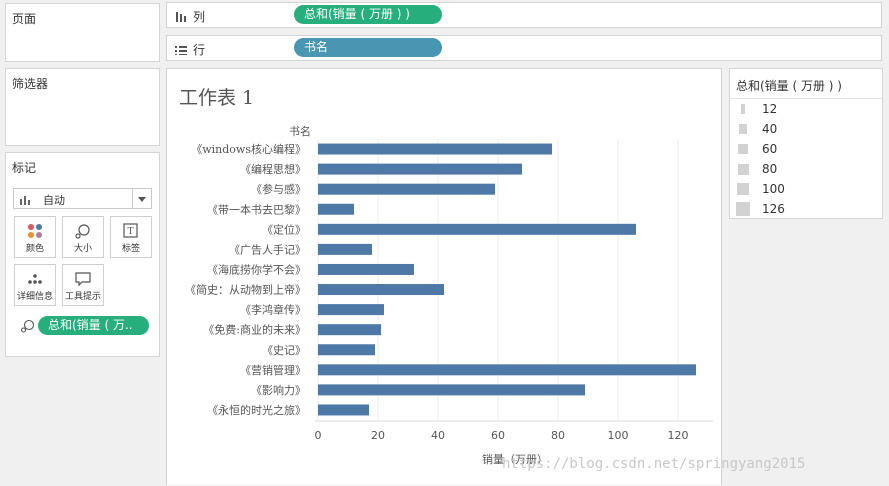 The height and width of the screenshot is (486, 889). What do you see at coordinates (789, 86) in the screenshot?
I see `legend-title: 总和(销量 ( 万册 ) )` at bounding box center [789, 86].